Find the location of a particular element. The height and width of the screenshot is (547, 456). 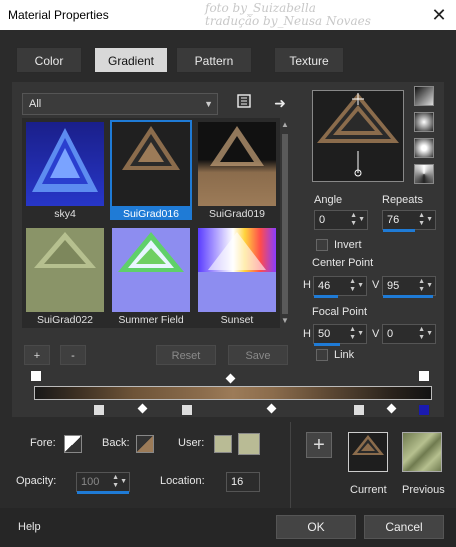

gallery-item-label: SuiGrad019 is located at coordinates (237, 214).